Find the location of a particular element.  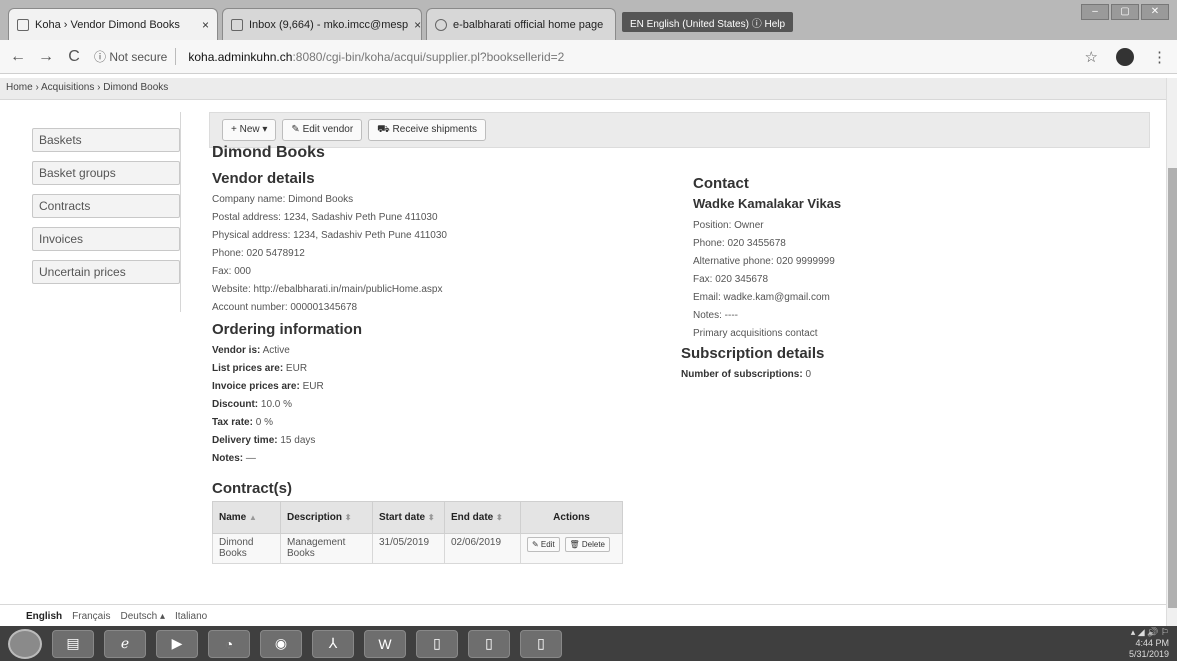

delete-contract-button: 🗑 Delete is located at coordinates (587, 544).